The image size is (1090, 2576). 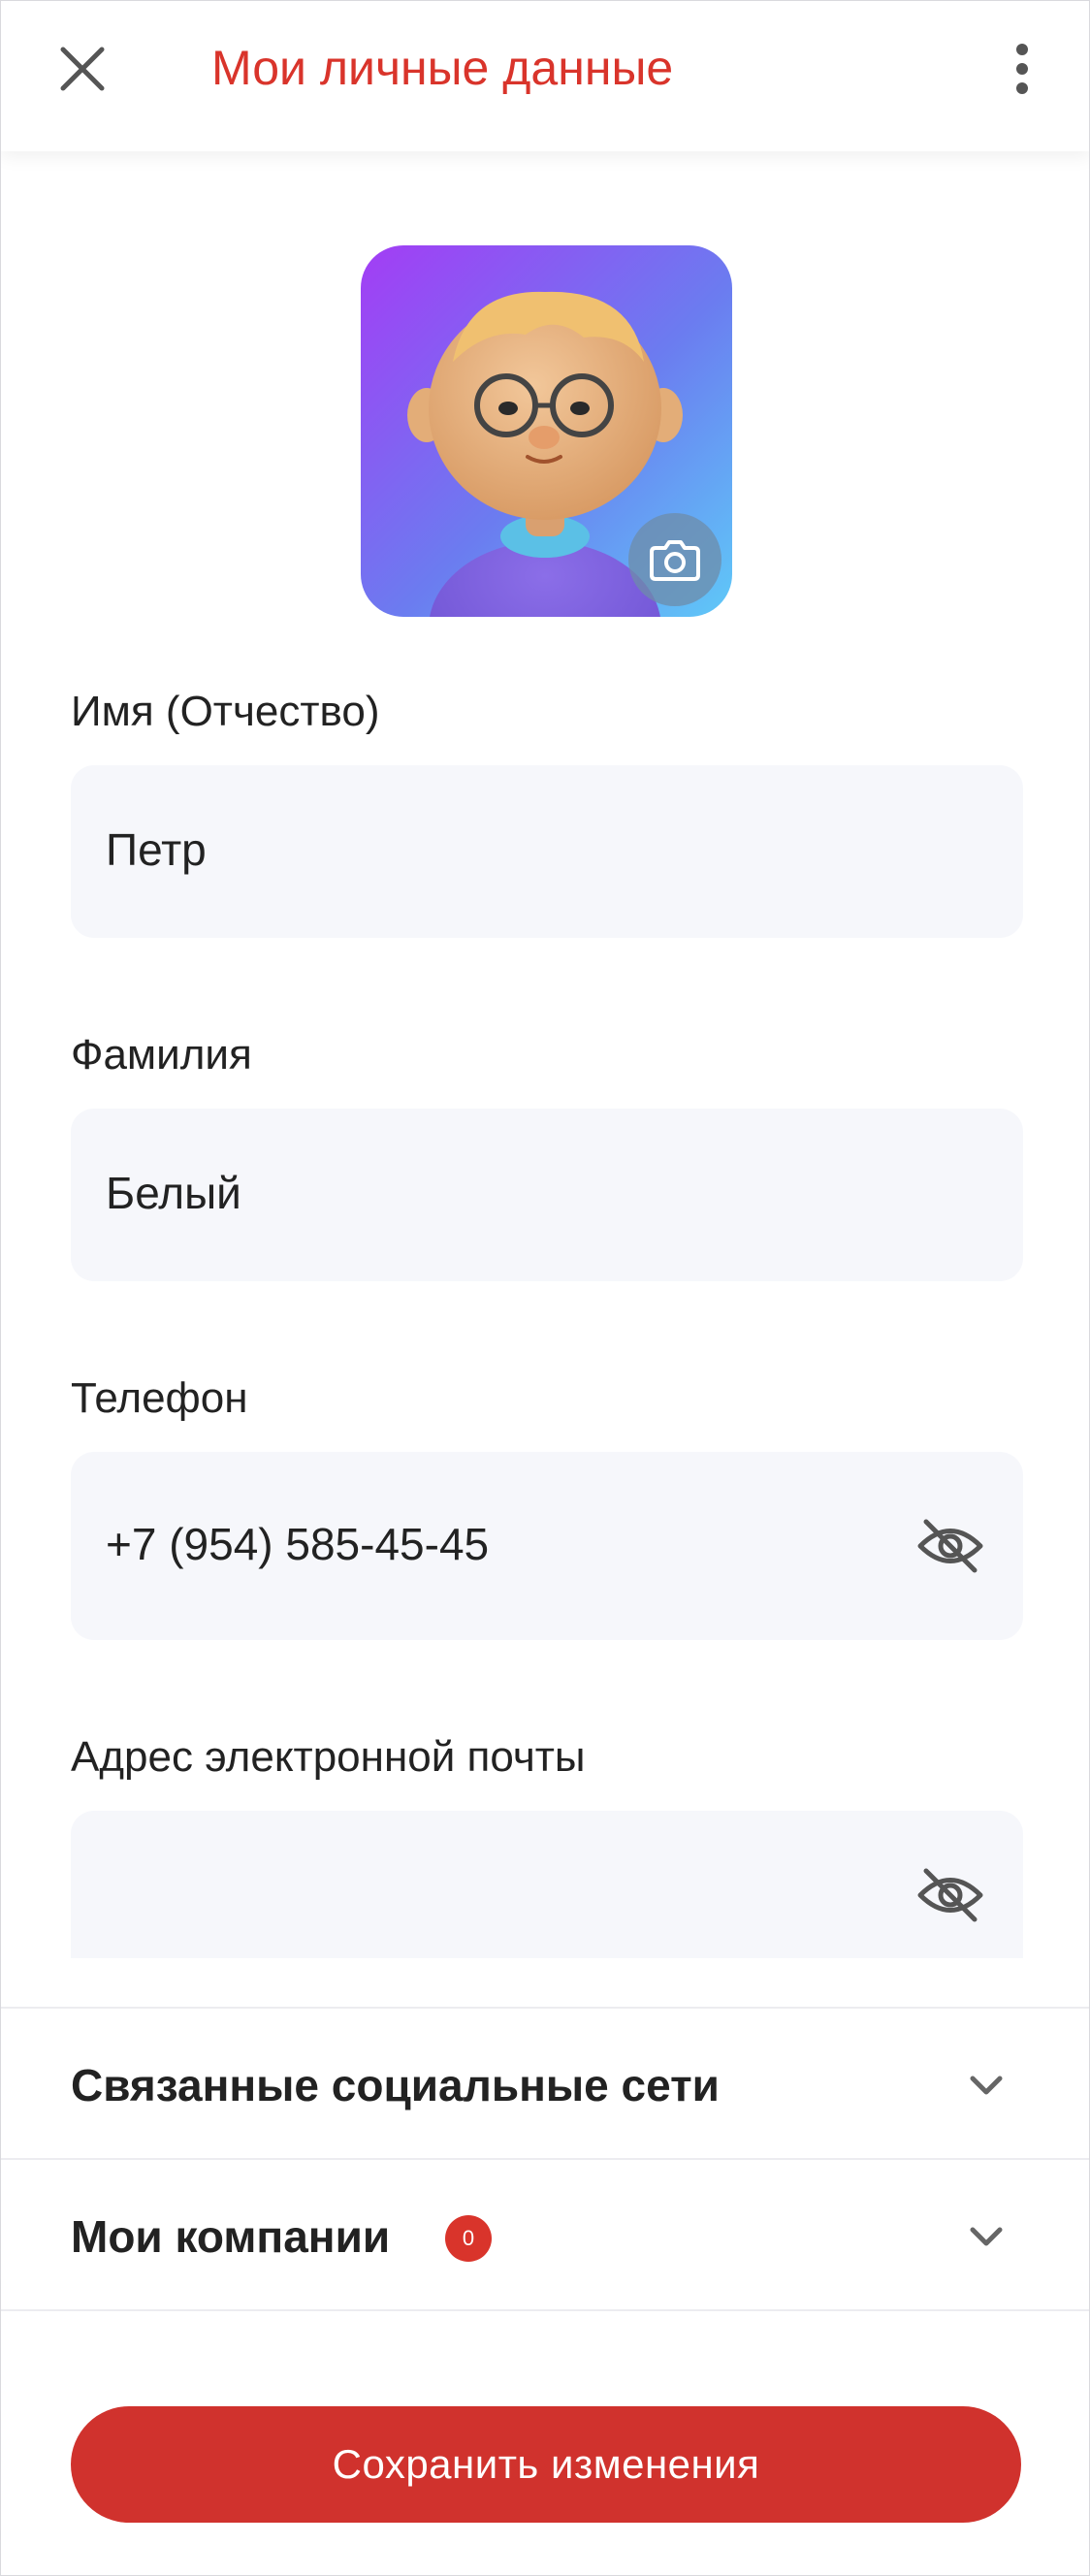 What do you see at coordinates (173, 1193) in the screenshot?
I see `last-name-value: Белый` at bounding box center [173, 1193].